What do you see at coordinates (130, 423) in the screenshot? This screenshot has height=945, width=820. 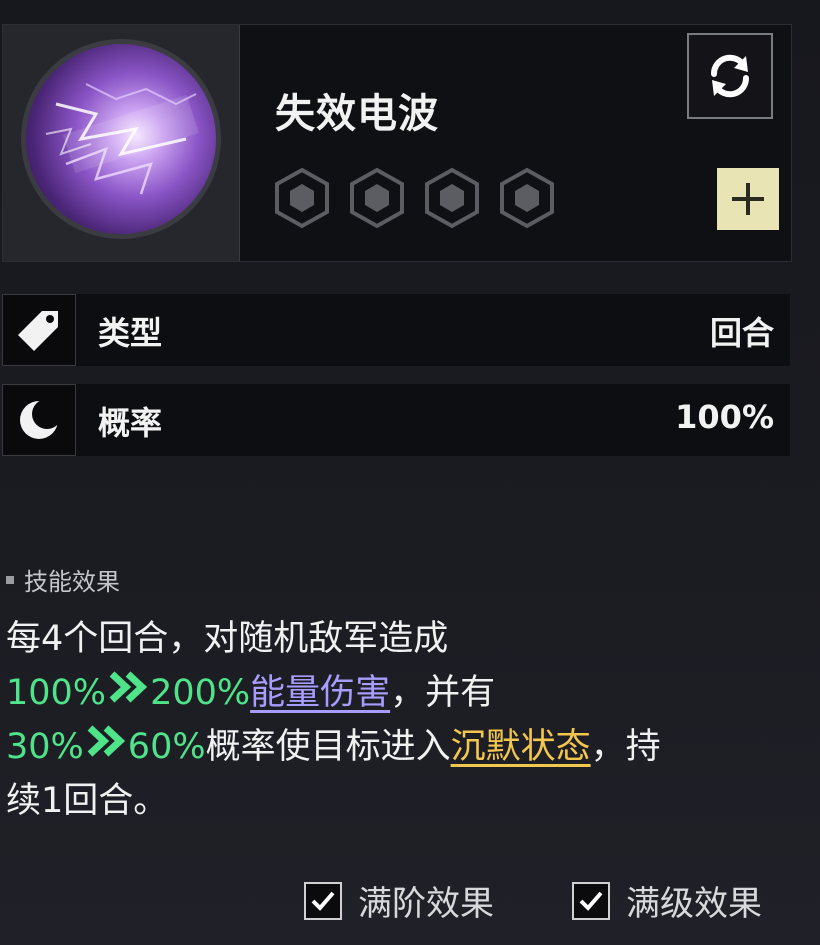 I see `stat-label: 概率` at bounding box center [130, 423].